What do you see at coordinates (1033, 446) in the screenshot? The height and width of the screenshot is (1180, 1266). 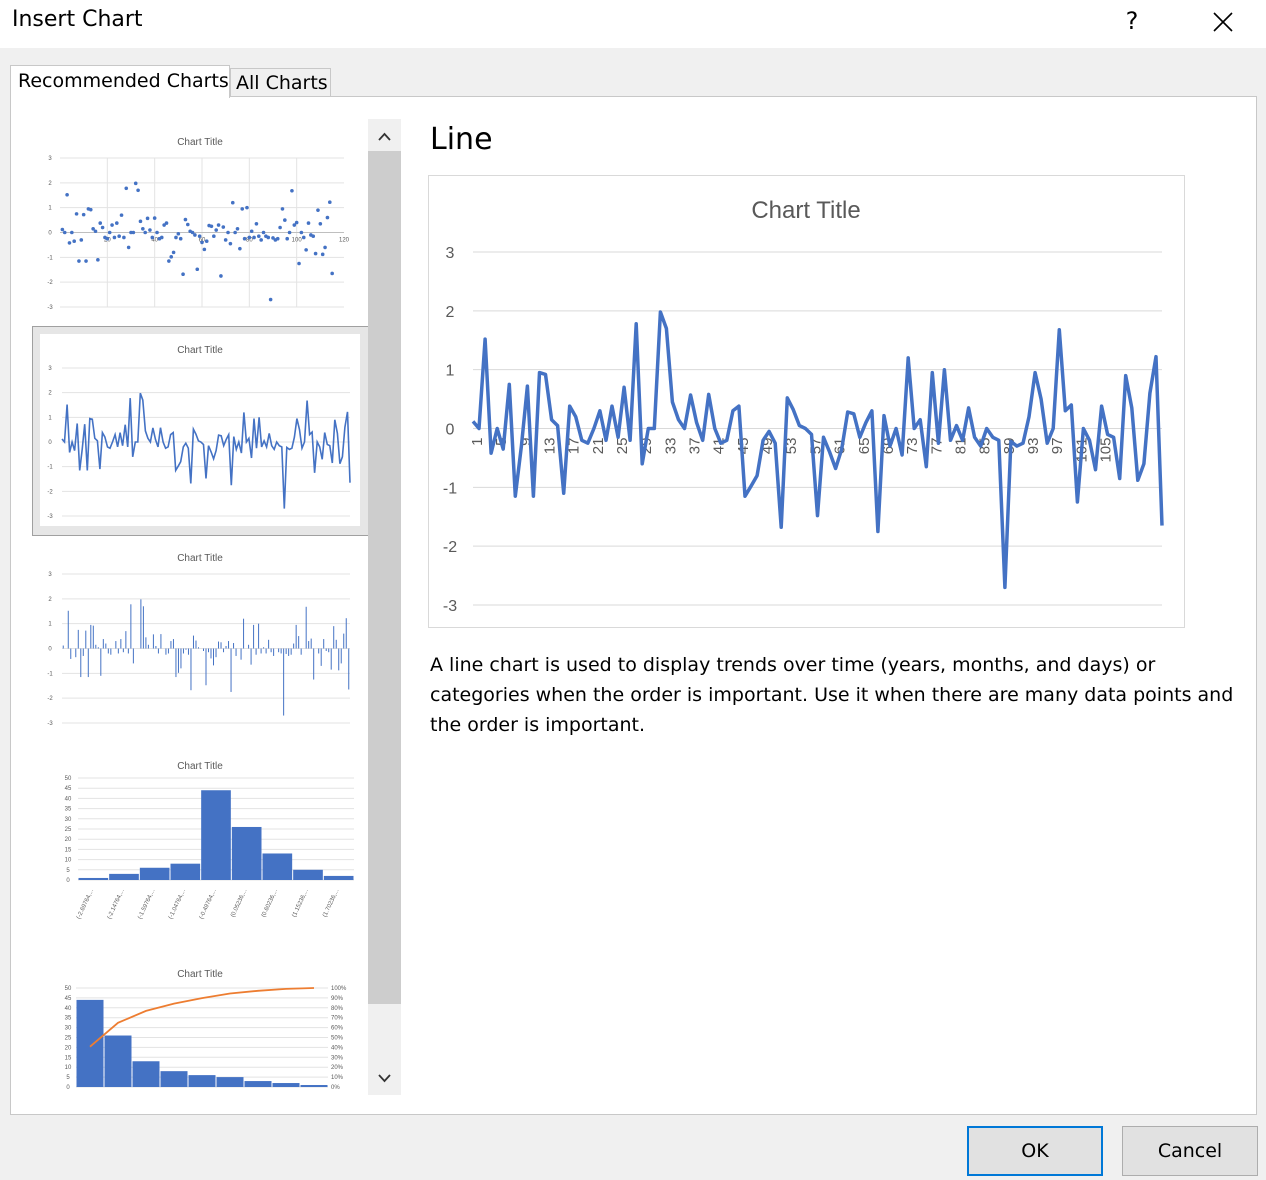 I see `x-tick-label: 93` at bounding box center [1033, 446].